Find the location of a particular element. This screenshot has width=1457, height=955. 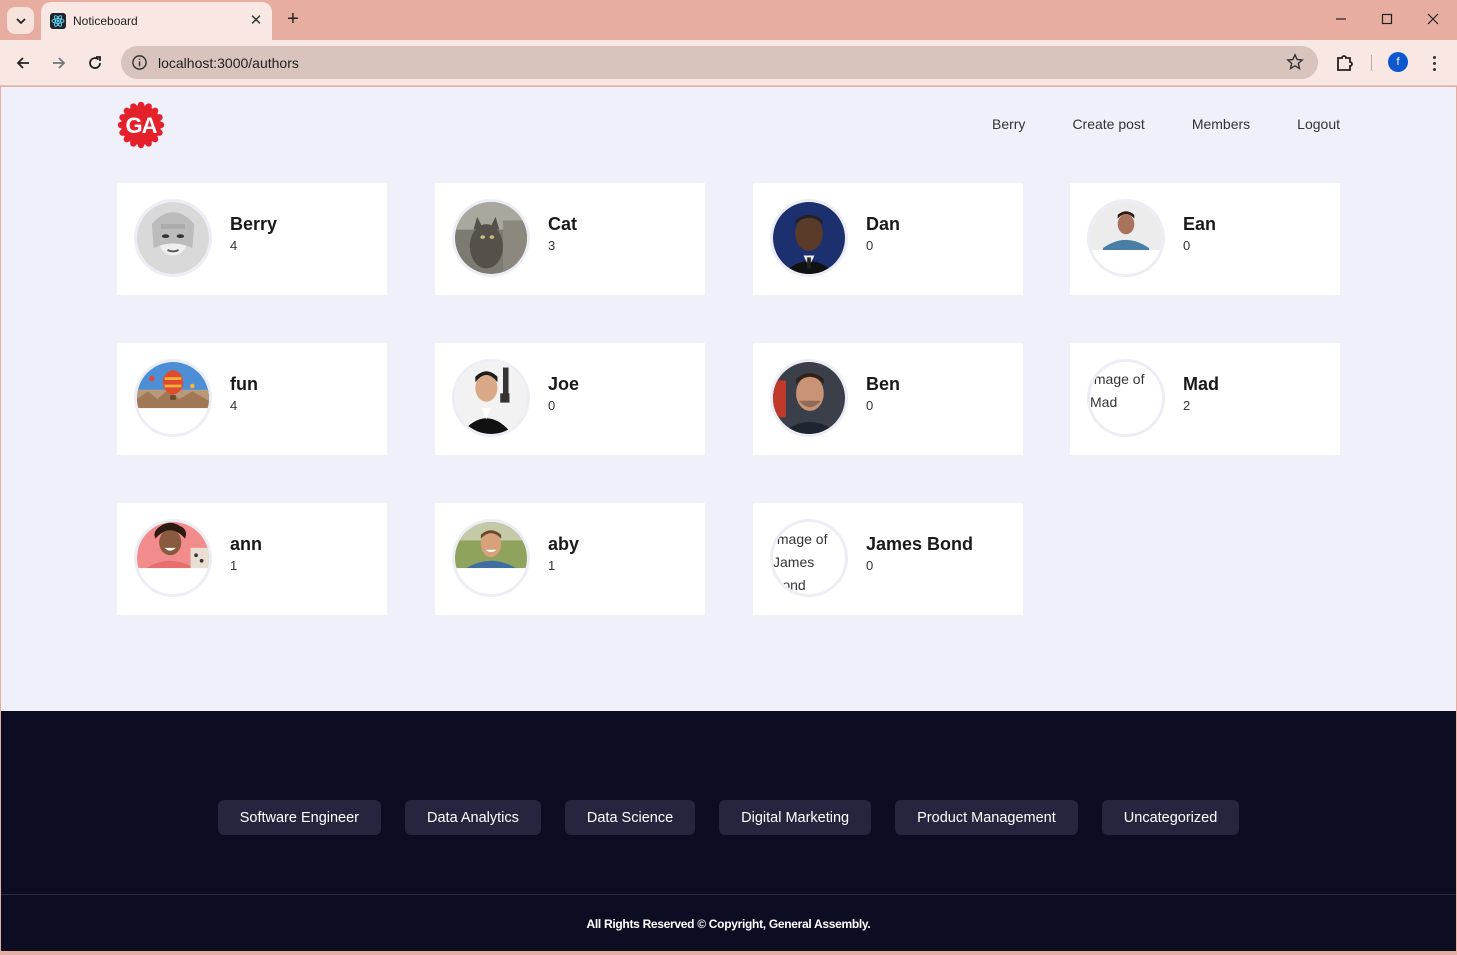

footer-divider is located at coordinates (728, 894).